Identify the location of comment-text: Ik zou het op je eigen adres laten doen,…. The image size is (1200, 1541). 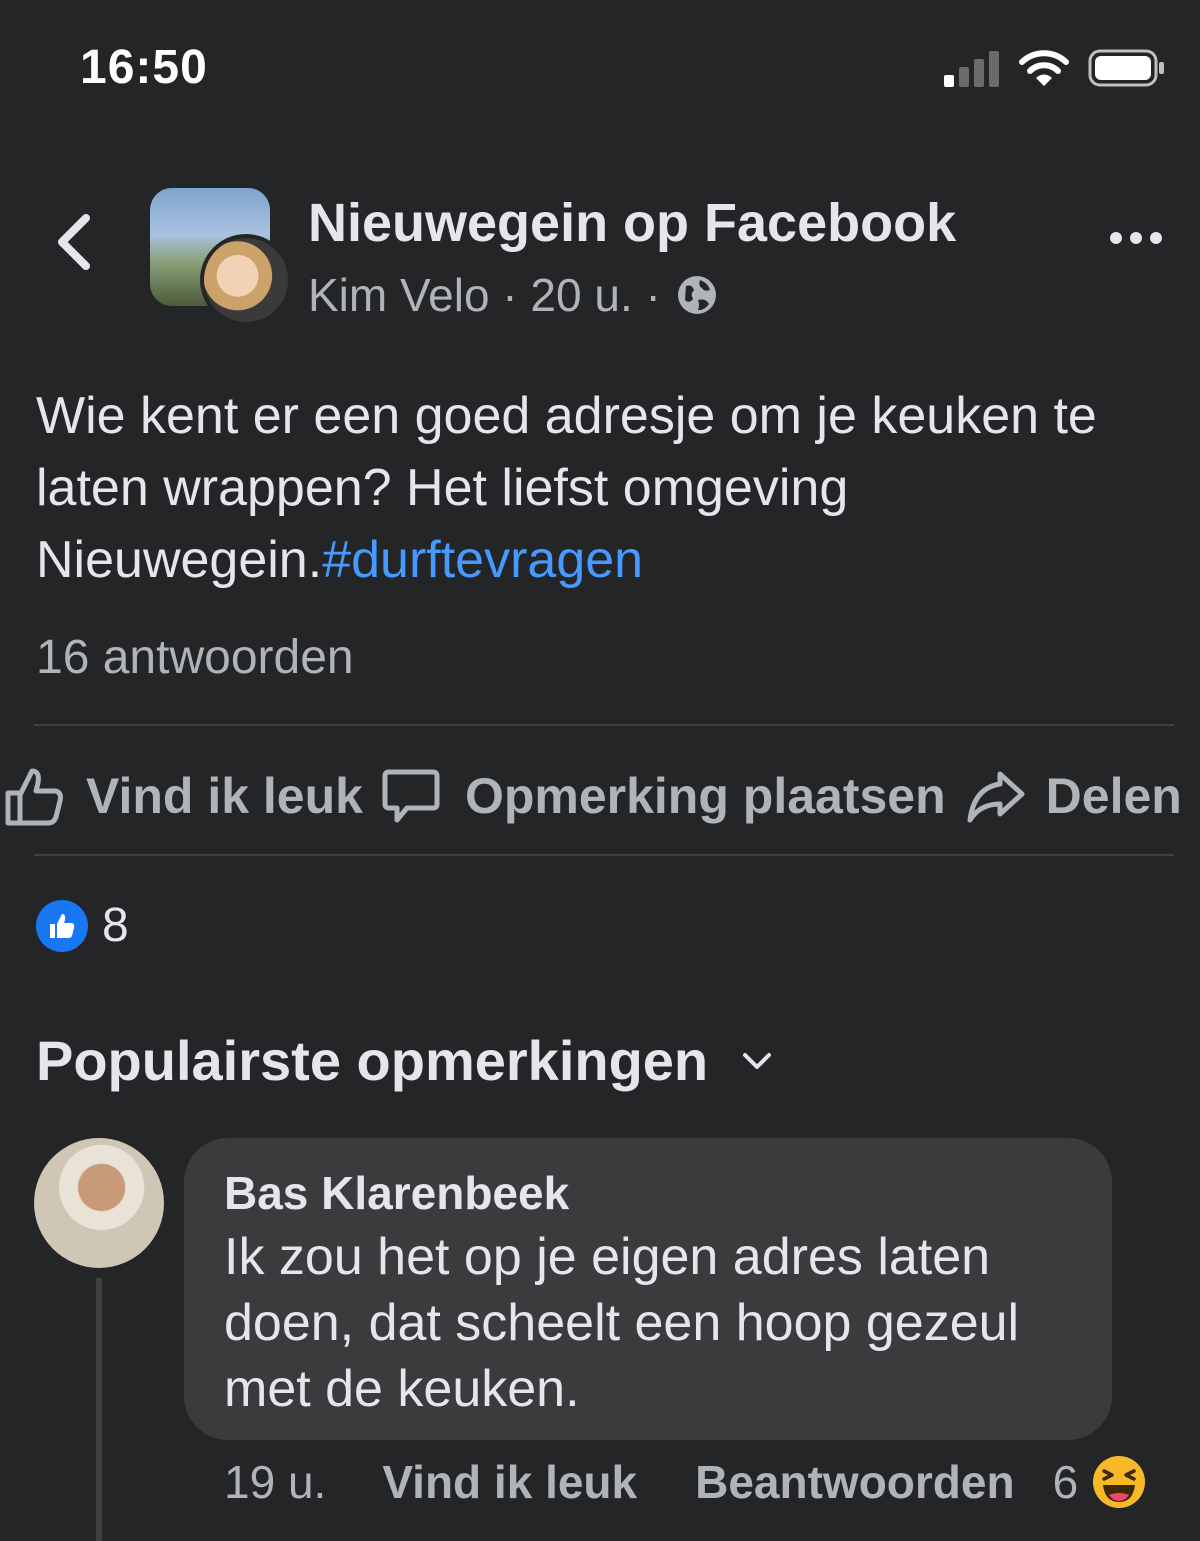
(622, 1323).